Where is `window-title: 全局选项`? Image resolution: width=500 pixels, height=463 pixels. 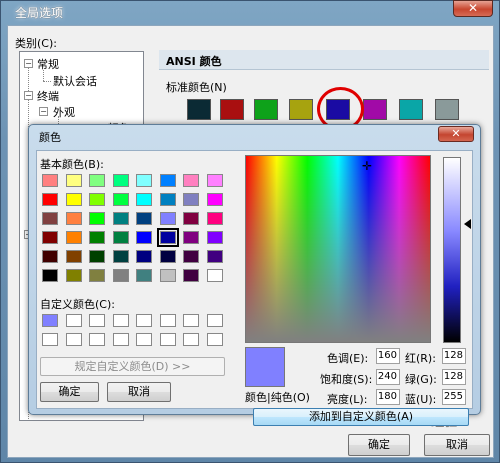
window-title: 全局选项 is located at coordinates (39, 13).